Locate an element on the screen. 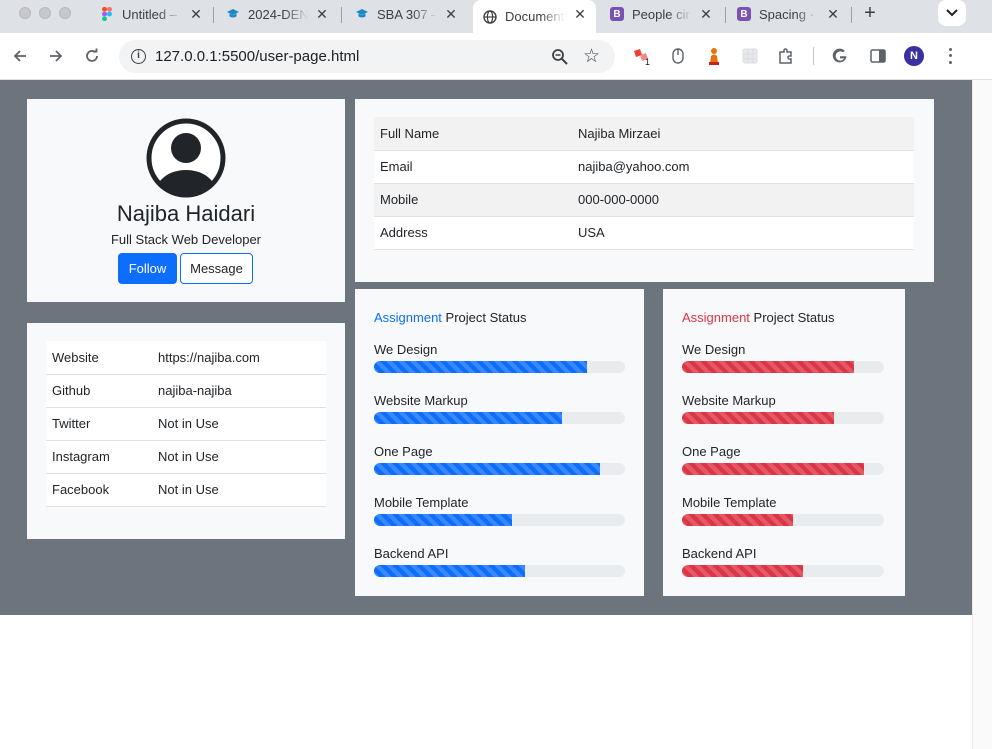 The width and height of the screenshot is (992, 749). social-value: https://najiba.com is located at coordinates (239, 358).